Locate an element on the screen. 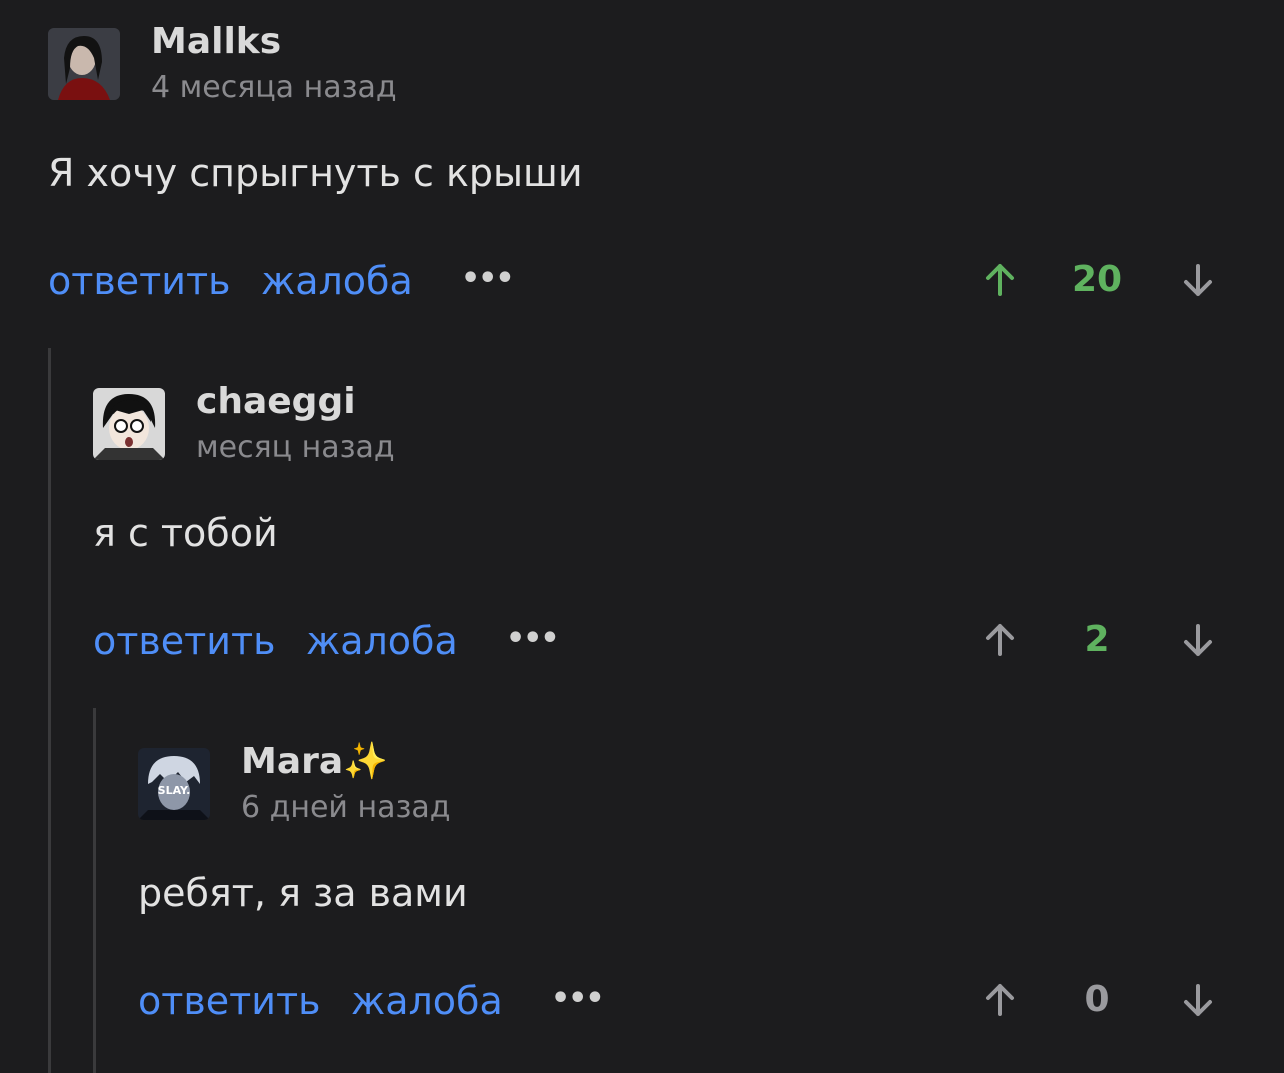 Image resolution: width=1284 pixels, height=1073 pixels. timestamp: 6 дней назад is located at coordinates (346, 807).